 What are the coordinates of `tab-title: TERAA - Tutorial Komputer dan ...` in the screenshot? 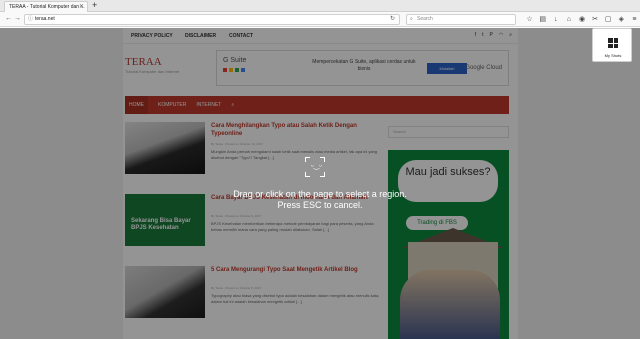 It's located at (47, 7).